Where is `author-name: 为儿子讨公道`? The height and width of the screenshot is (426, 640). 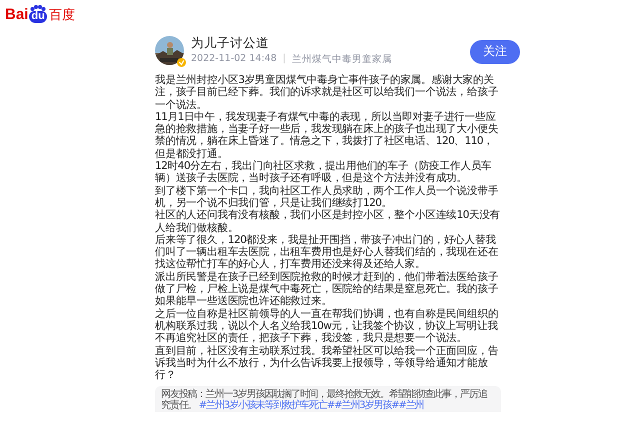
author-name: 为儿子讨公道 is located at coordinates (291, 43).